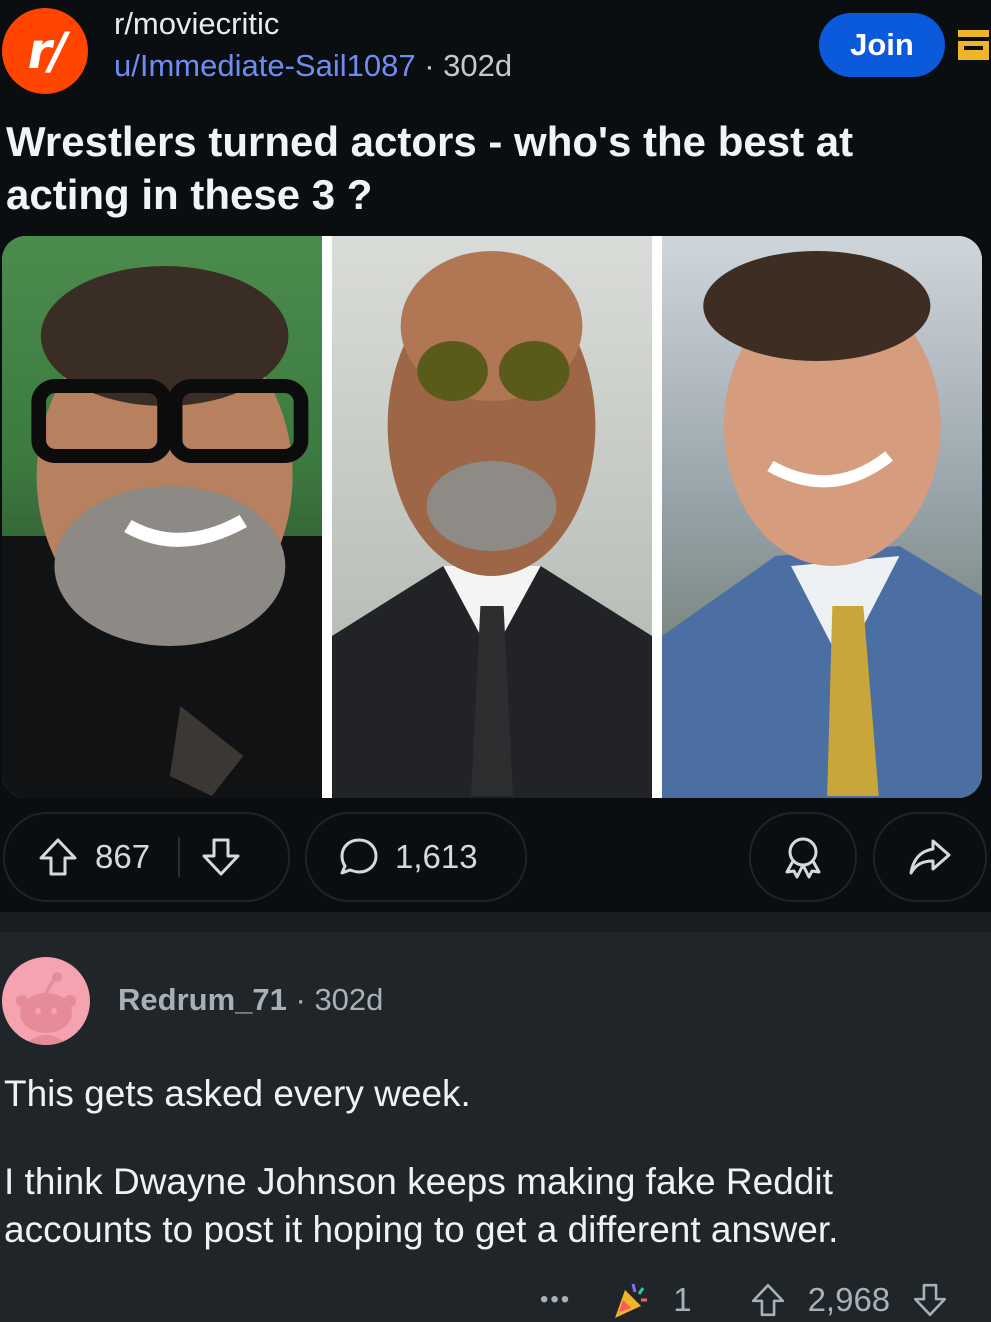  Describe the element at coordinates (265, 65) in the screenshot. I see `author-link: u/Immediate-Sail1087` at that location.